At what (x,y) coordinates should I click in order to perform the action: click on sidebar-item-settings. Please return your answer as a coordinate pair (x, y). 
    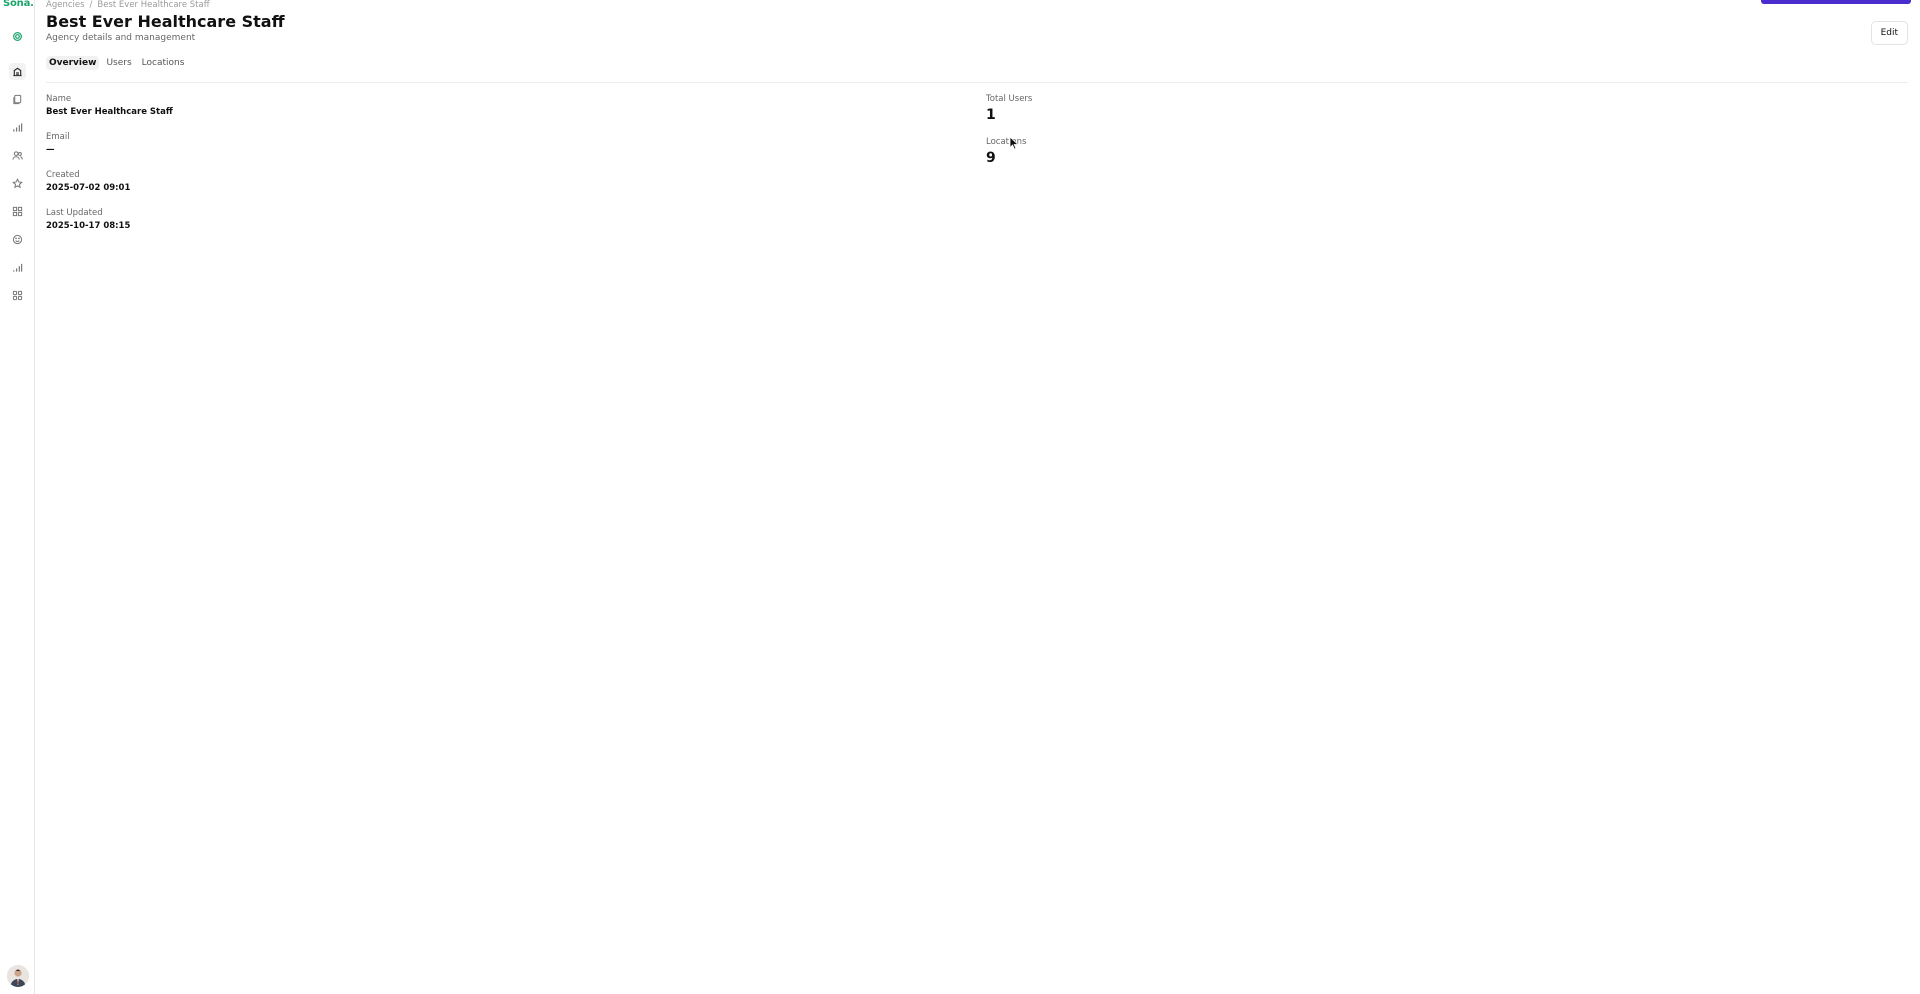
    Looking at the image, I should click on (17, 36).